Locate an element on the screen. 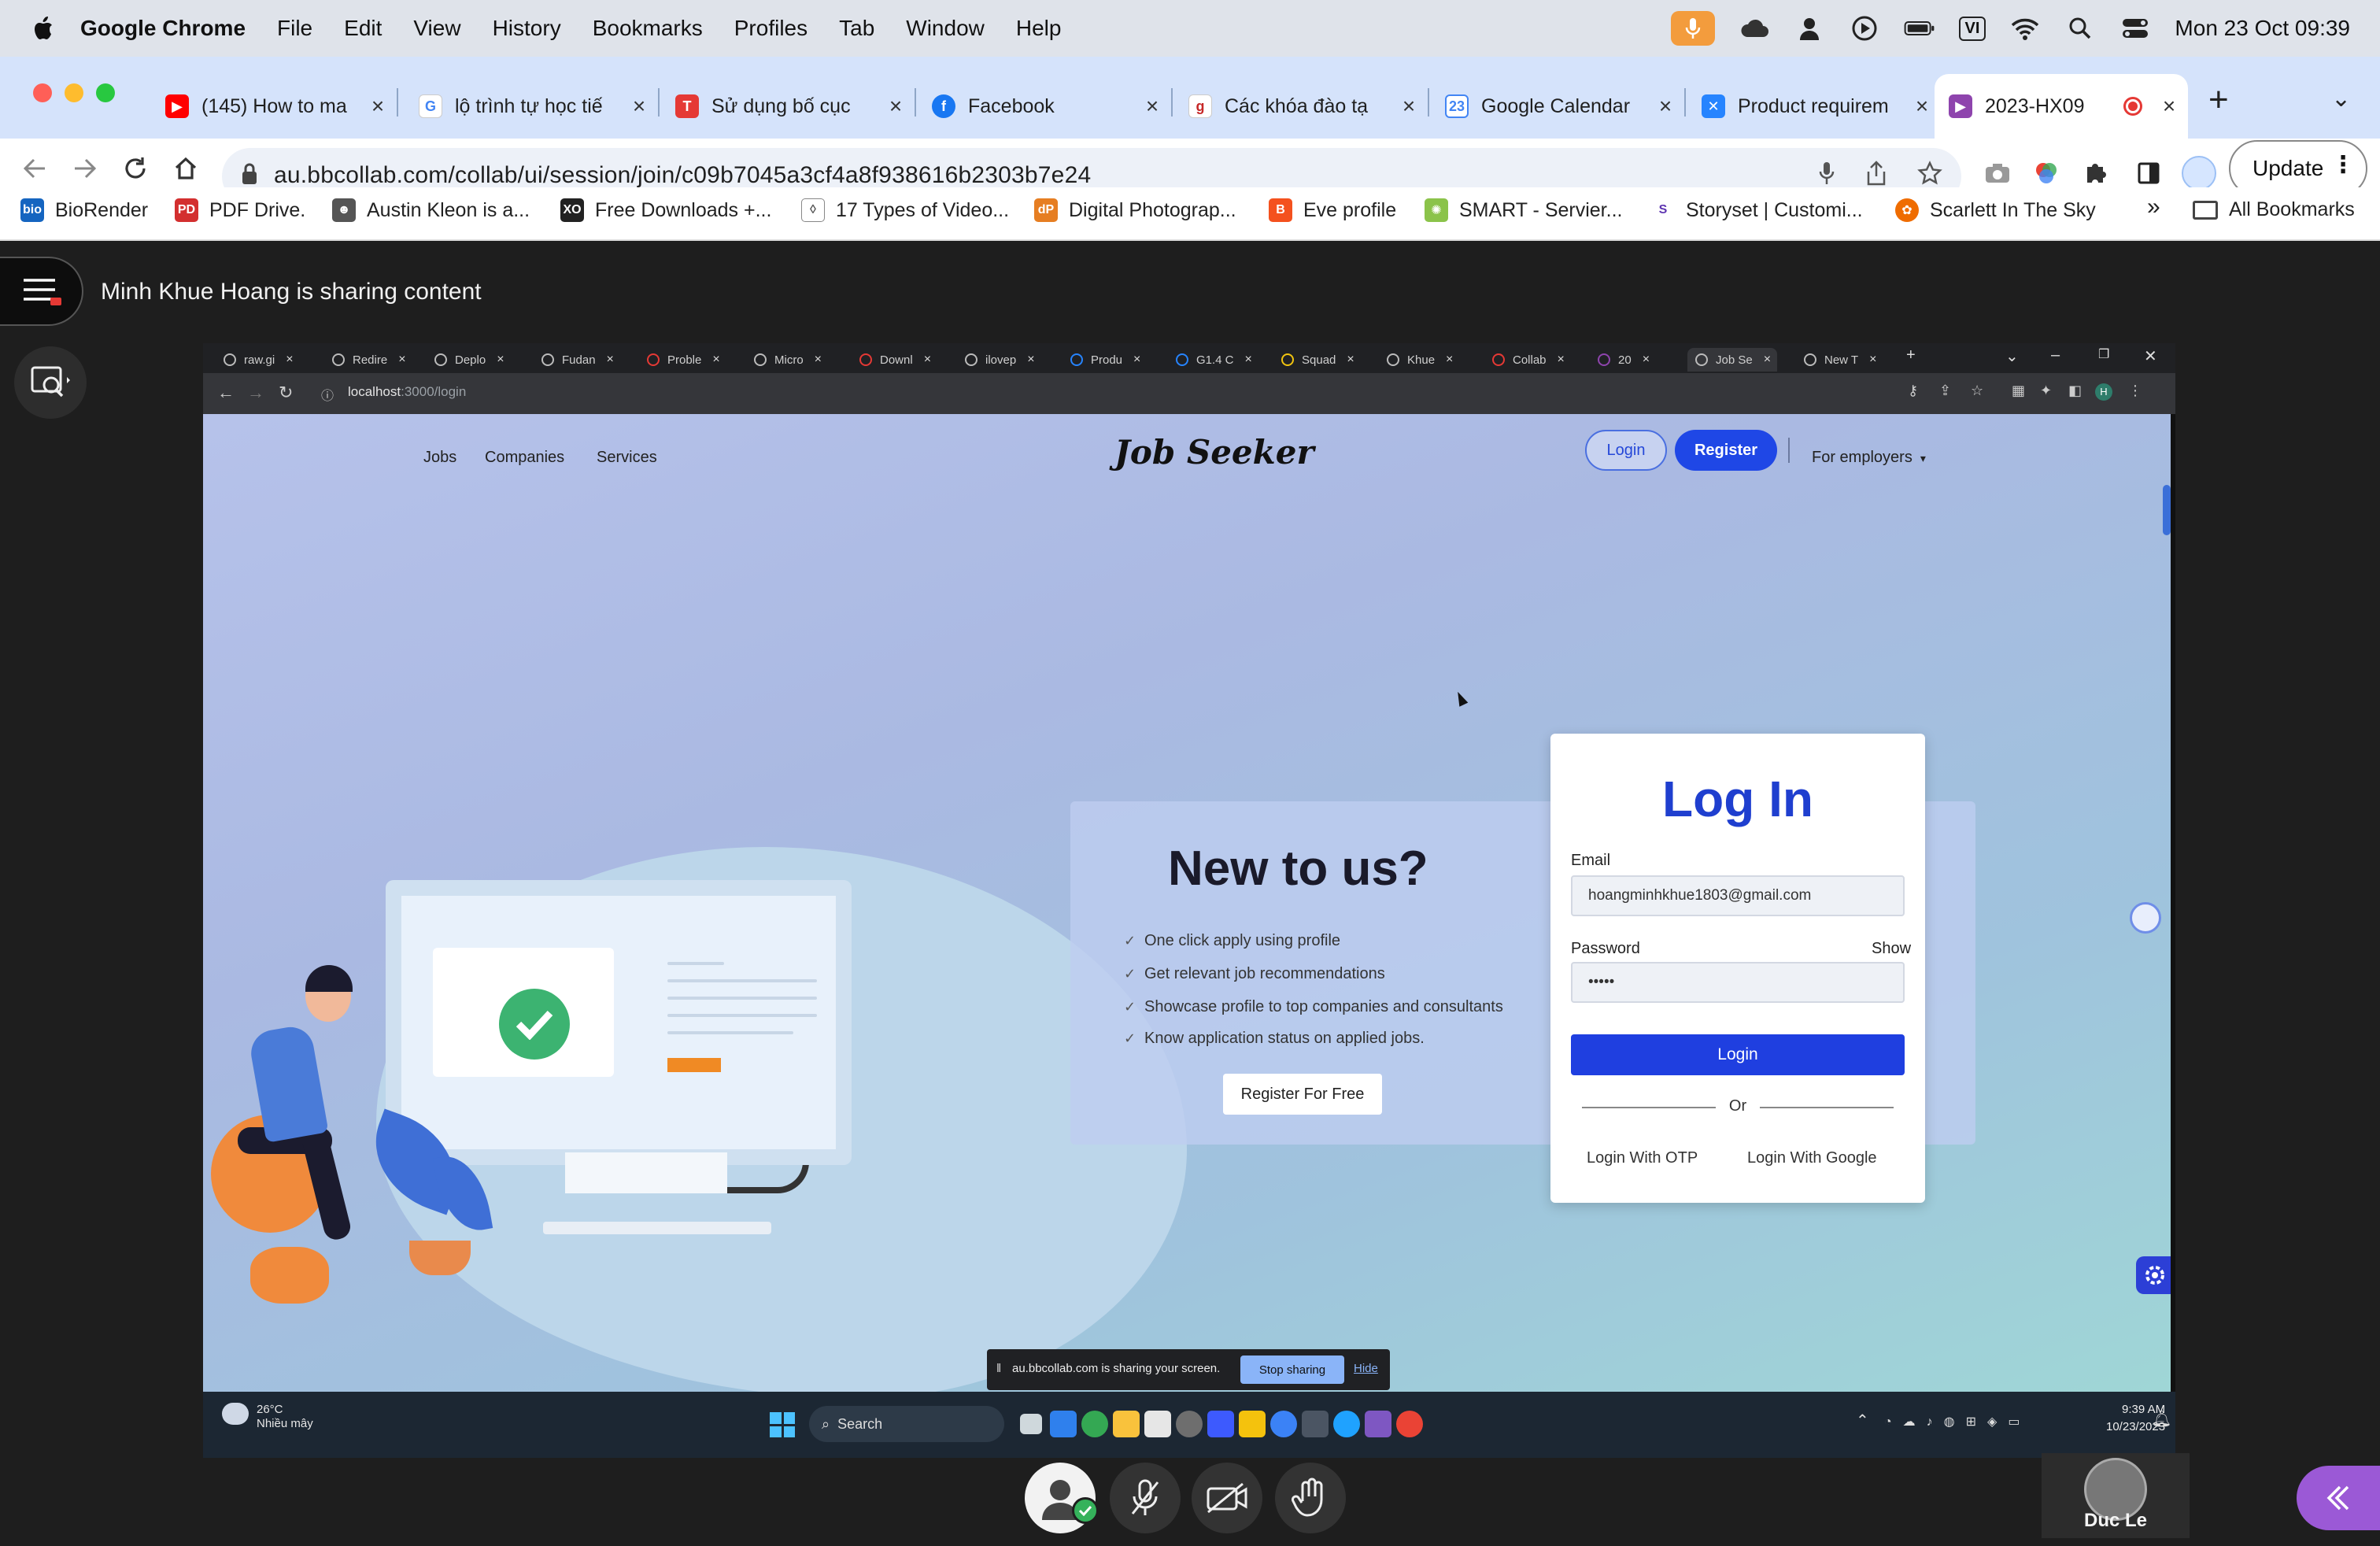  pdf-drive-icon: PD is located at coordinates (186, 210).